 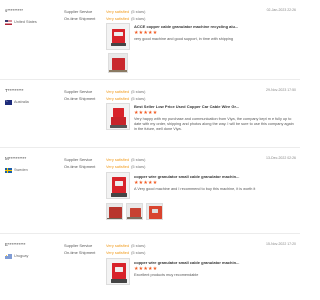 What do you see at coordinates (32, 96) in the screenshot?
I see `reviewer-info: T********* Australia` at bounding box center [32, 96].